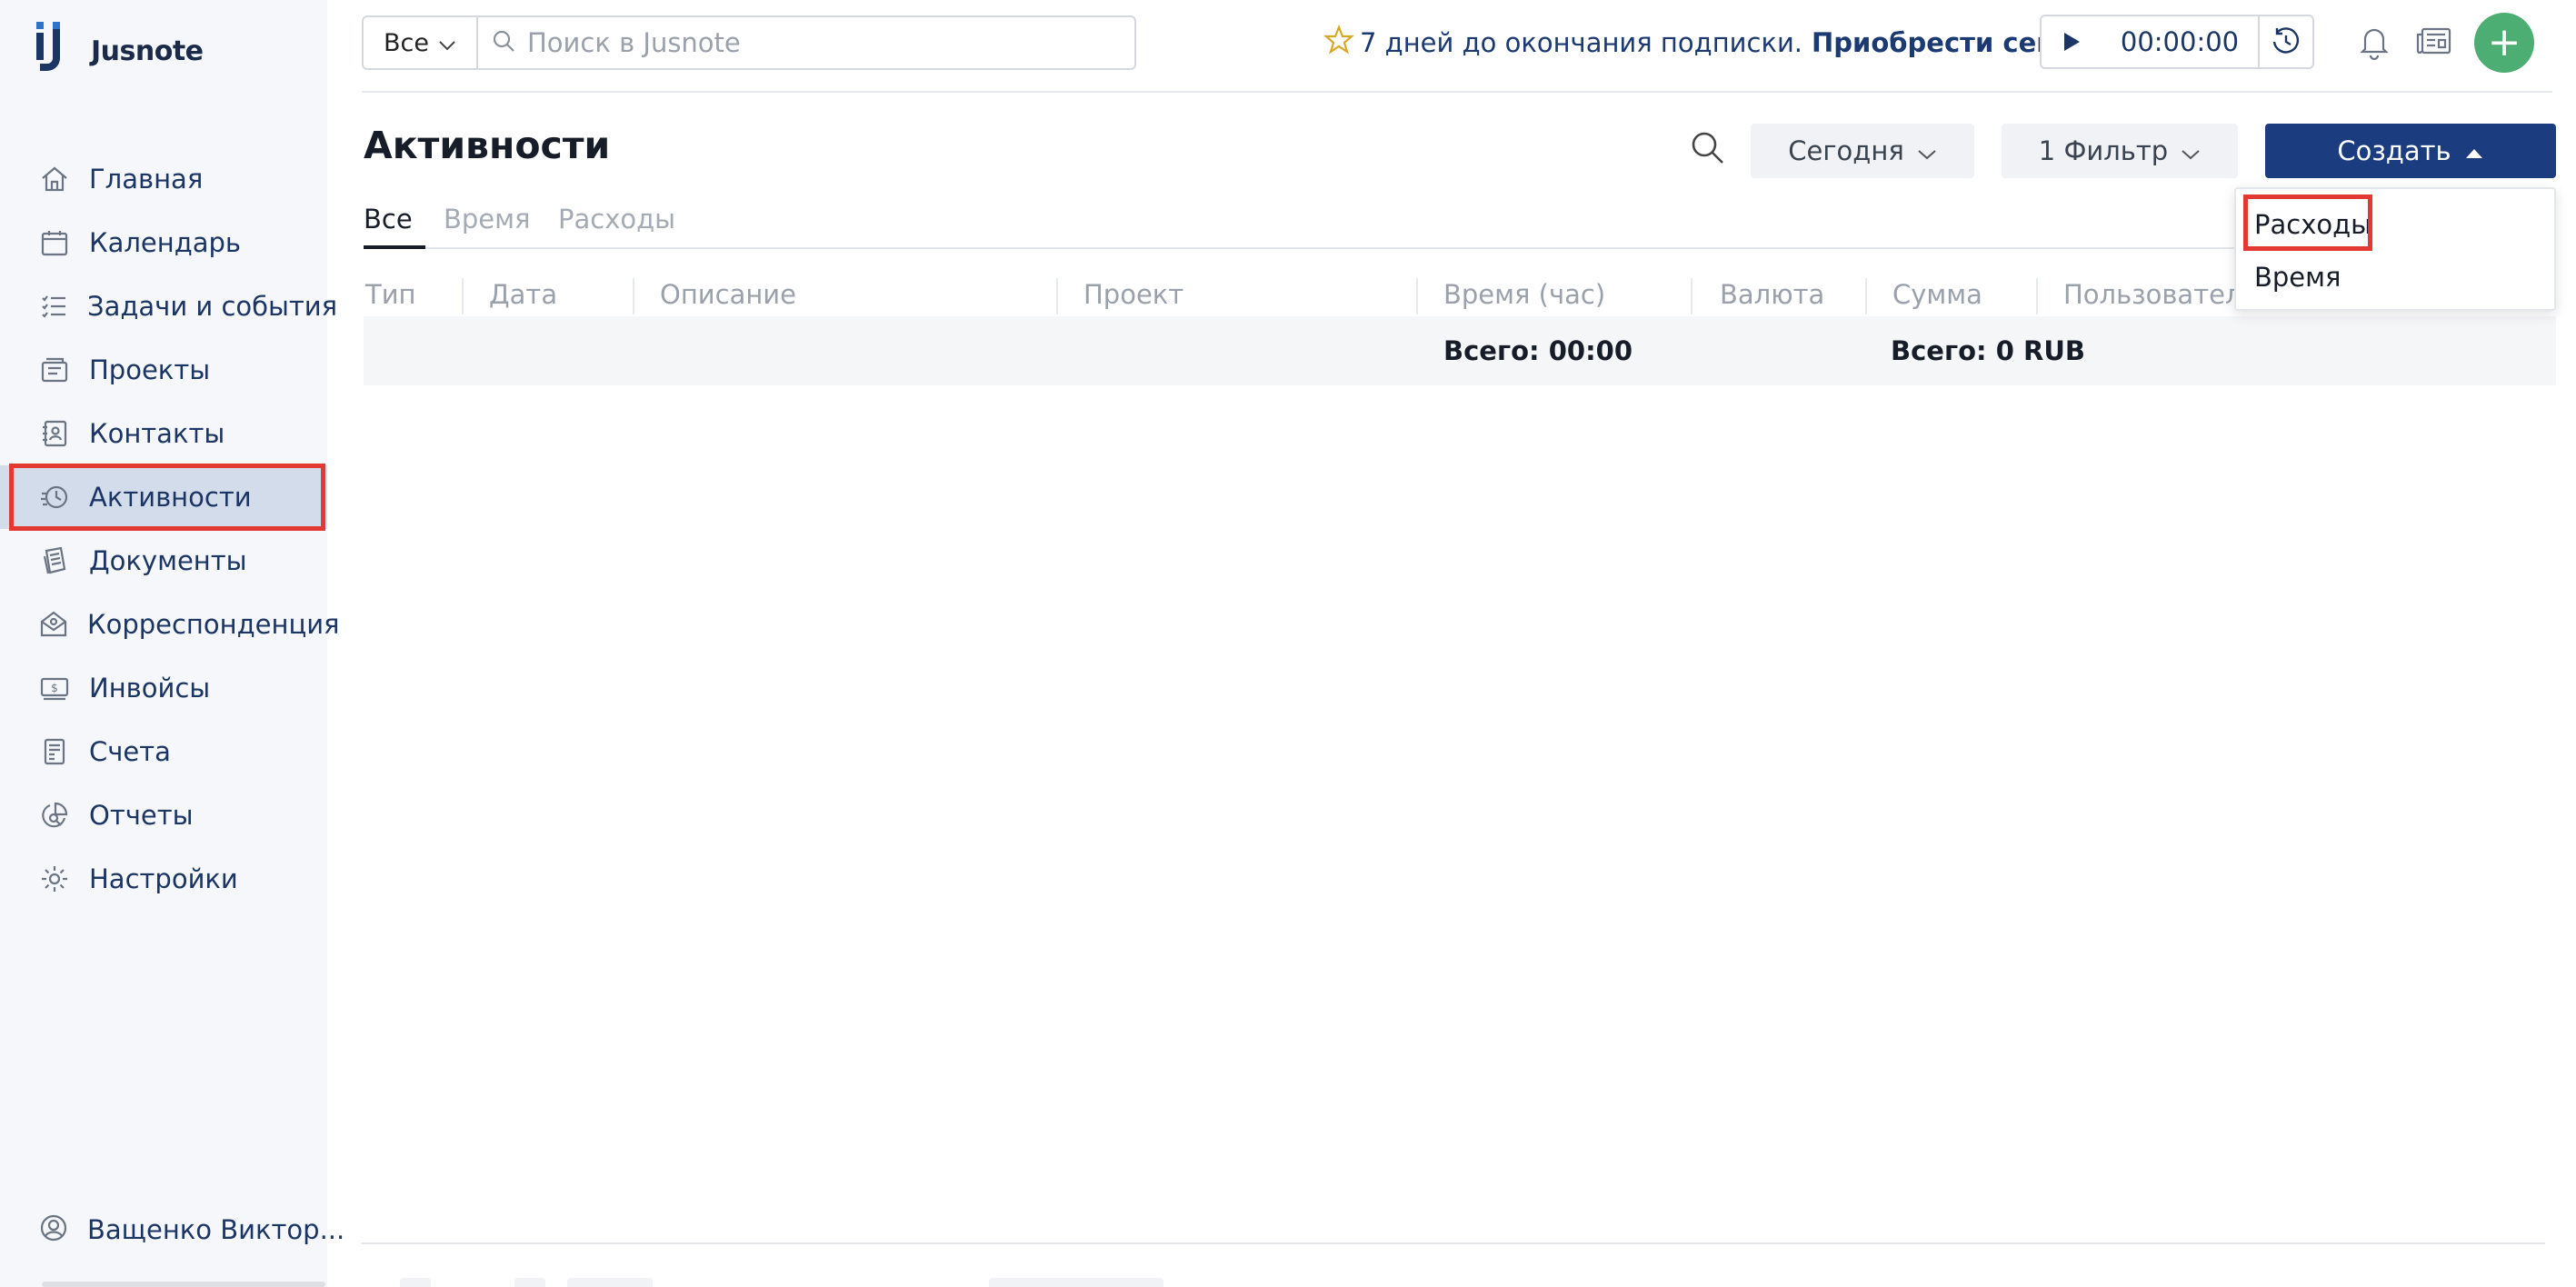 Image resolution: width=2576 pixels, height=1287 pixels. What do you see at coordinates (1538, 351) in the screenshot?
I see `total-time: Всего: 00:00` at bounding box center [1538, 351].